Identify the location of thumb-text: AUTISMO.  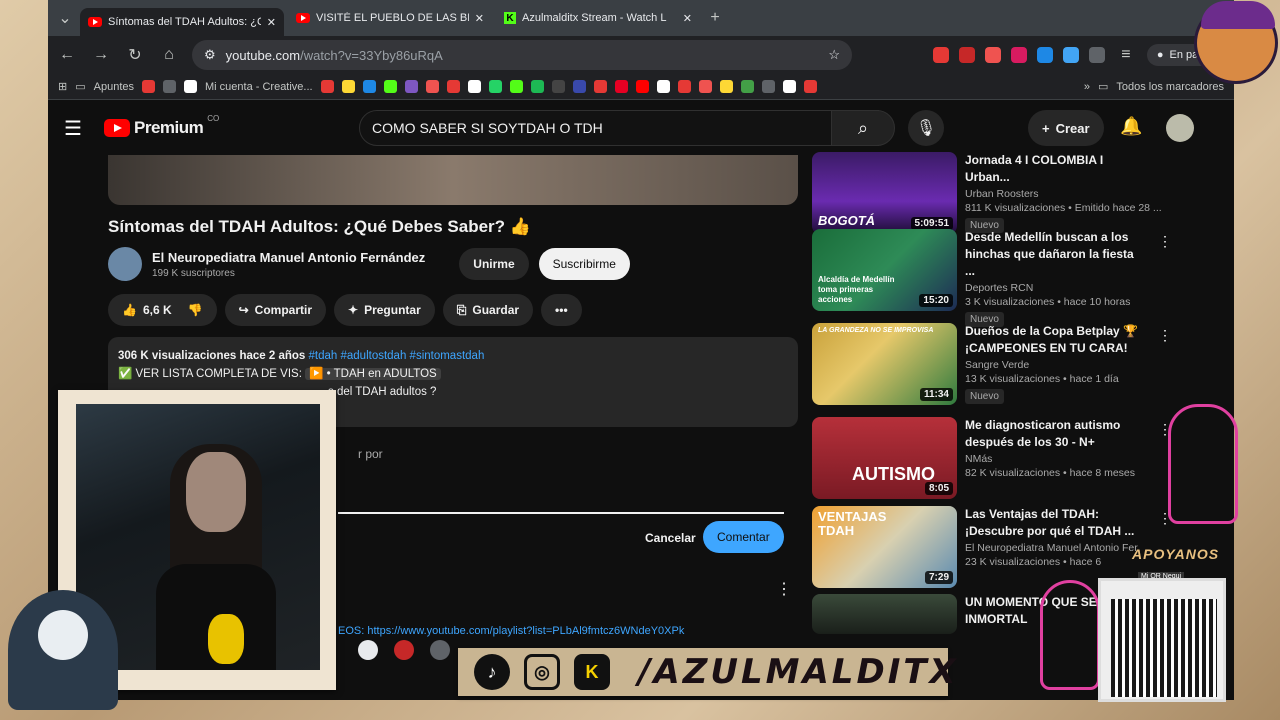
(893, 474).